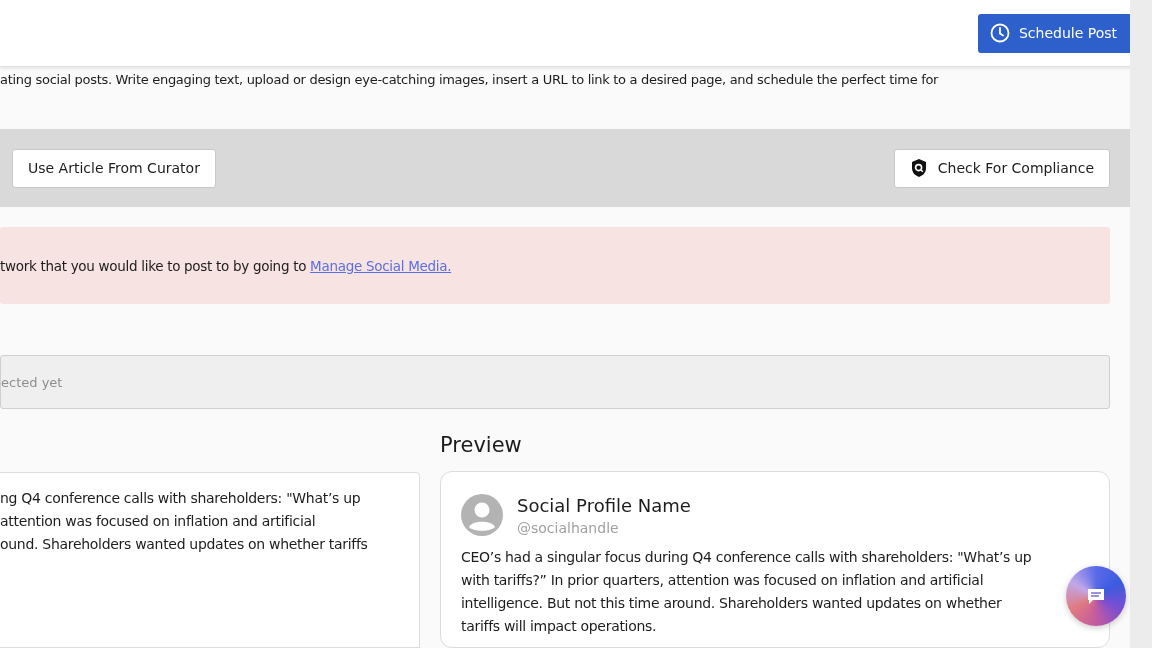  What do you see at coordinates (482, 515) in the screenshot?
I see `avatar-icon` at bounding box center [482, 515].